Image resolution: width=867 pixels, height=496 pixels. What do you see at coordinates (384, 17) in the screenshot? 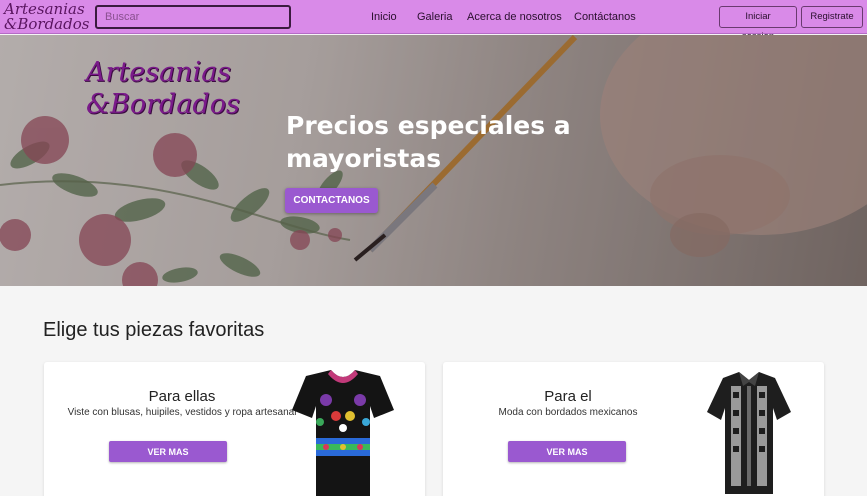
I see `nav-link-inicio: Inicio` at bounding box center [384, 17].